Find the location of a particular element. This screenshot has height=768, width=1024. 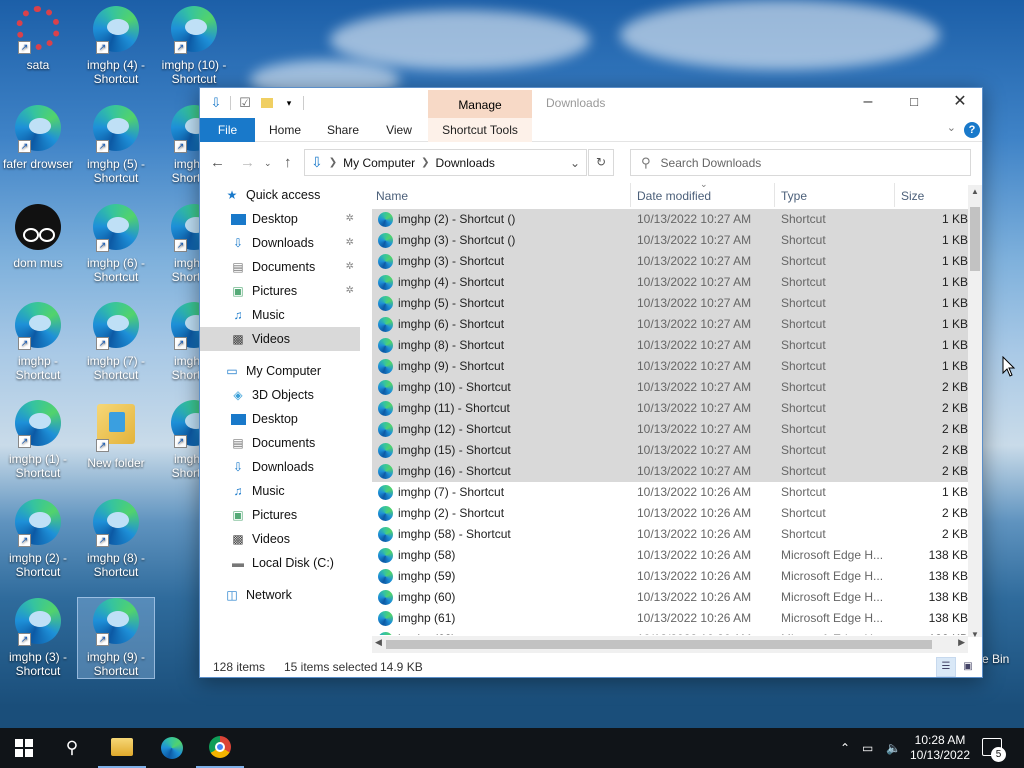

desktop-icon: ↗ imghp (6) - Shortcut is located at coordinates (116, 244).